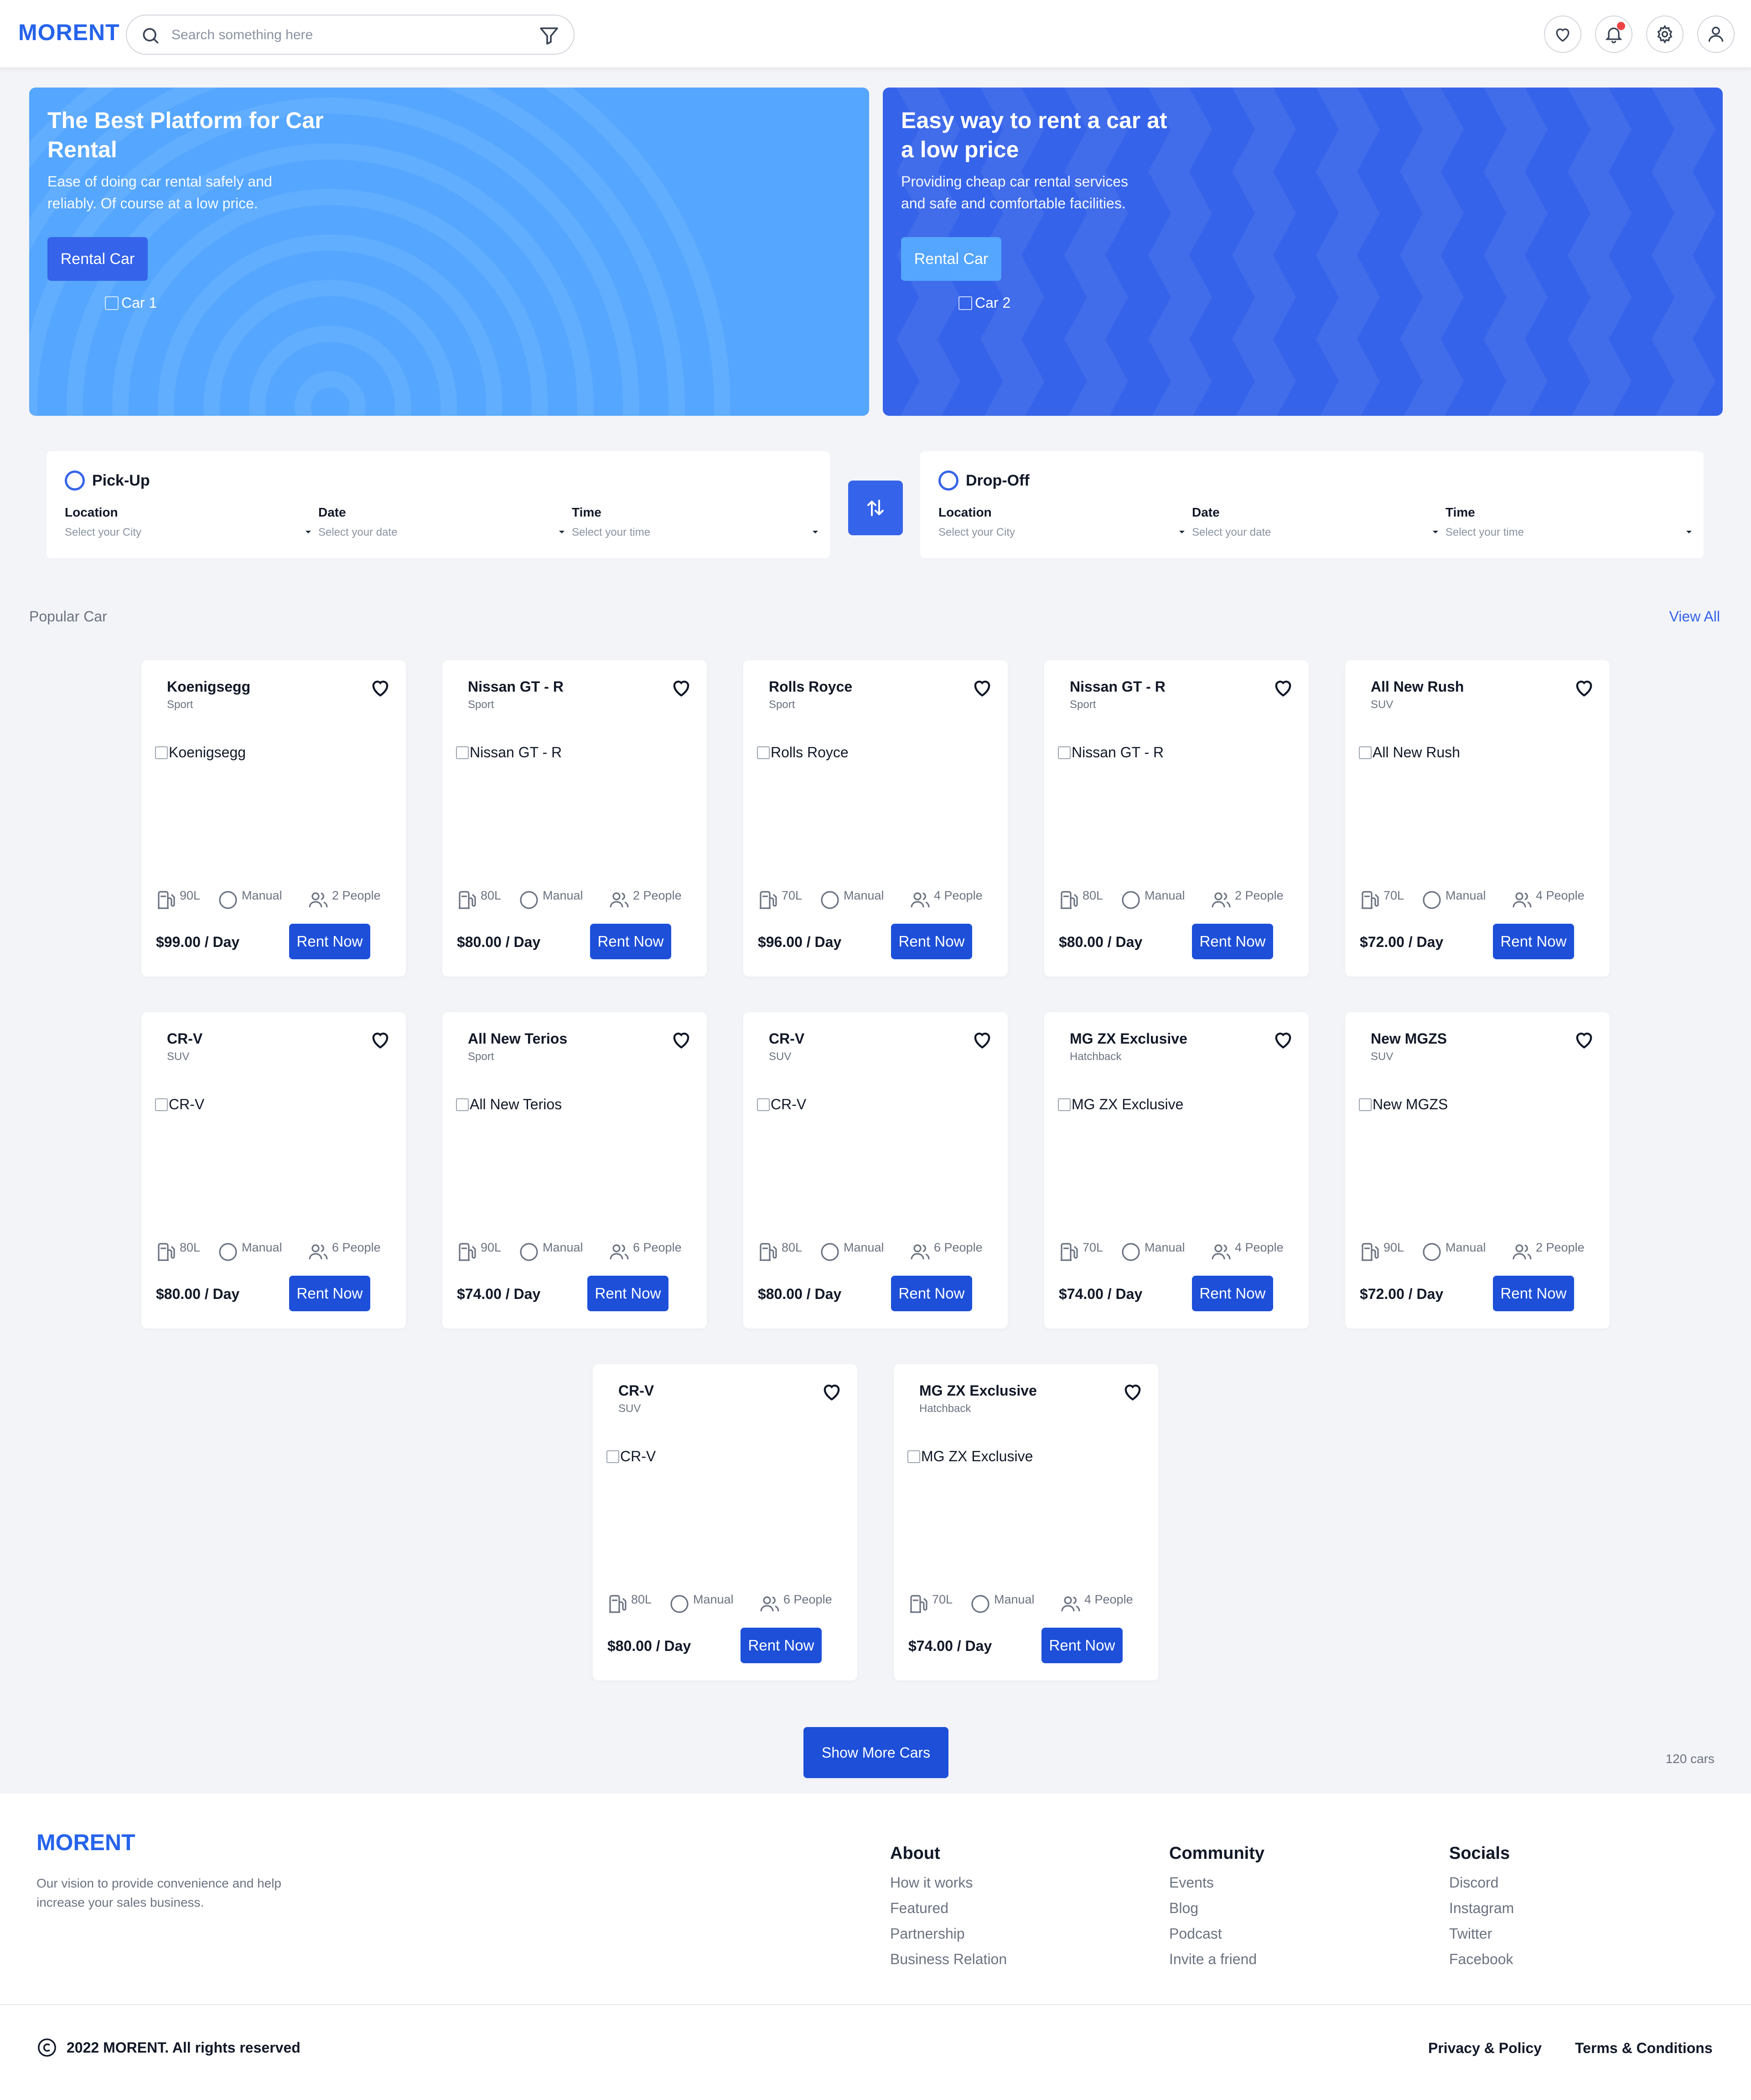 The image size is (1751, 2100). I want to click on pickup-date-select: Date Select your date, so click(445, 523).